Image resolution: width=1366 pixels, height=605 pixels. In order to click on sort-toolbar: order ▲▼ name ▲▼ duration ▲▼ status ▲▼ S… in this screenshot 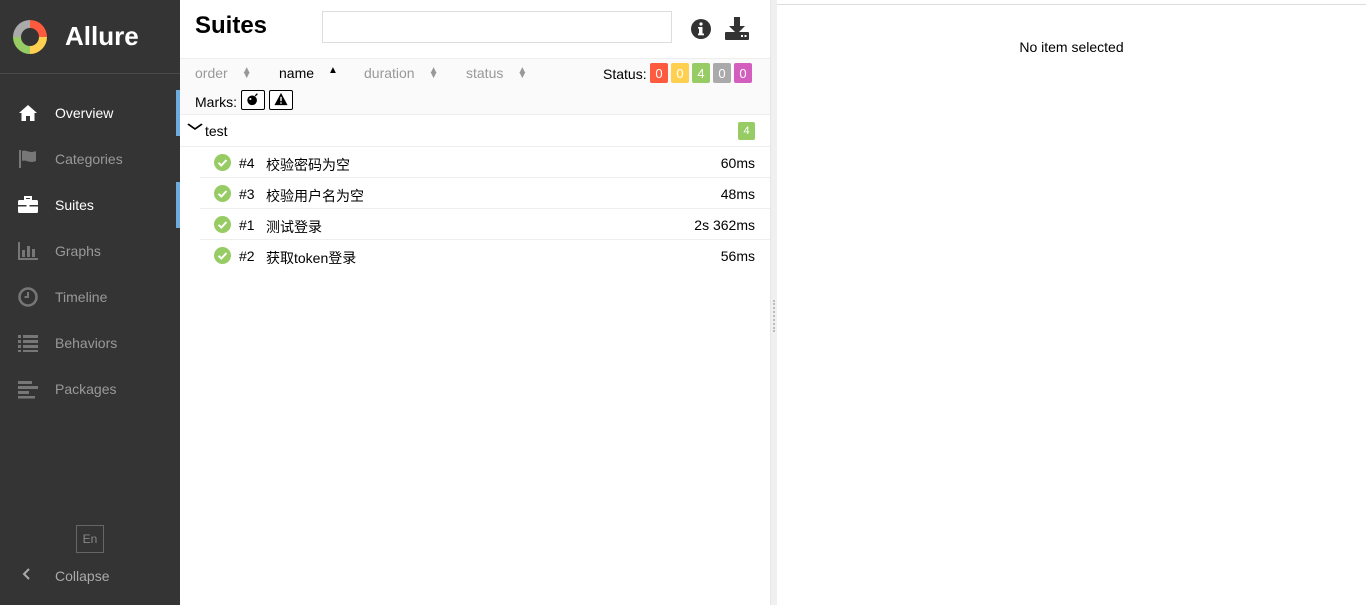, I will do `click(475, 87)`.